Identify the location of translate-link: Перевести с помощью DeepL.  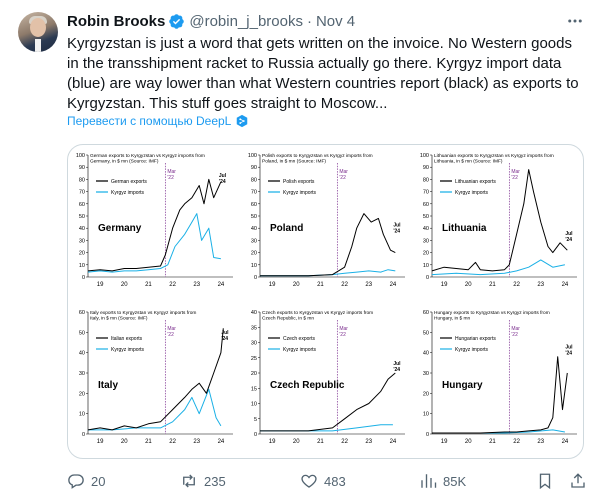
(158, 121).